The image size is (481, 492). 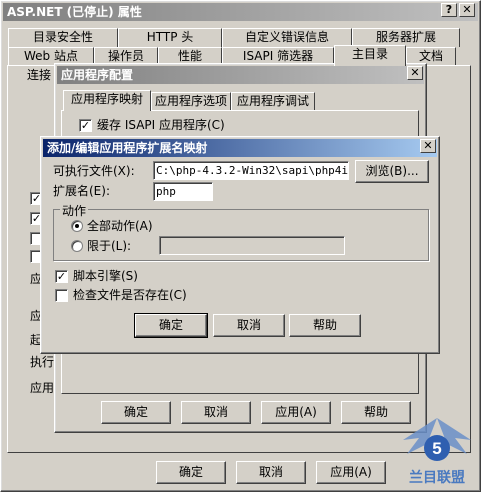 What do you see at coordinates (287, 37) in the screenshot?
I see `tab-custom-errors: 自定义错误信息` at bounding box center [287, 37].